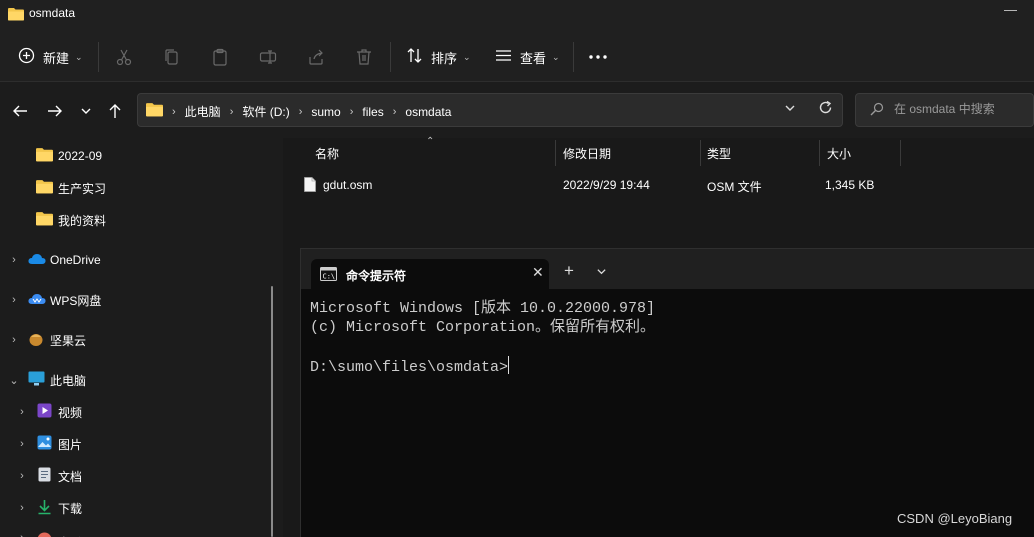  I want to click on refresh-icon, so click(825, 109).